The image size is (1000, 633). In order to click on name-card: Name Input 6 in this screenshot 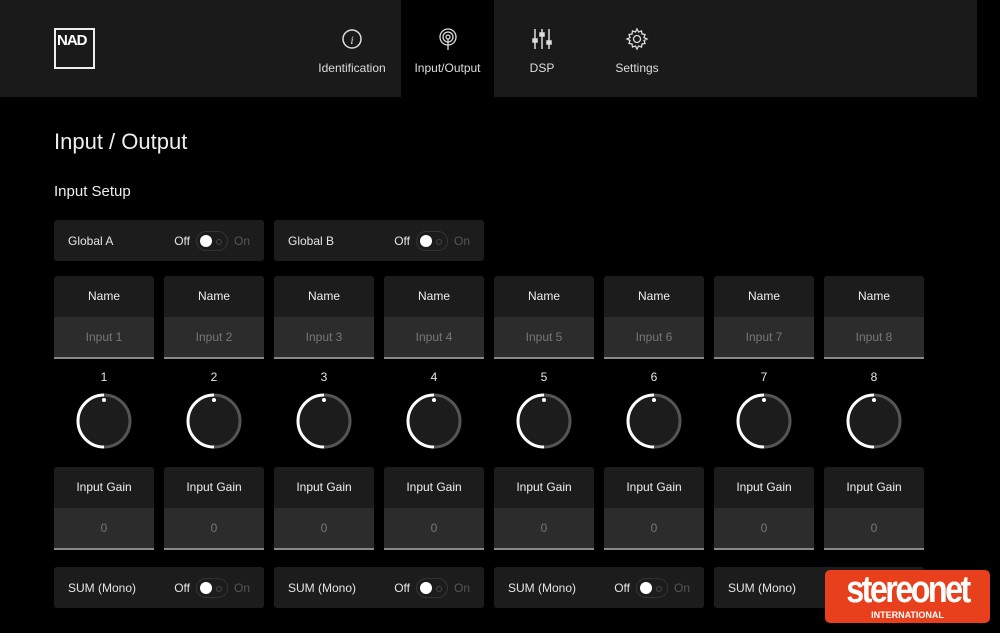, I will do `click(654, 317)`.